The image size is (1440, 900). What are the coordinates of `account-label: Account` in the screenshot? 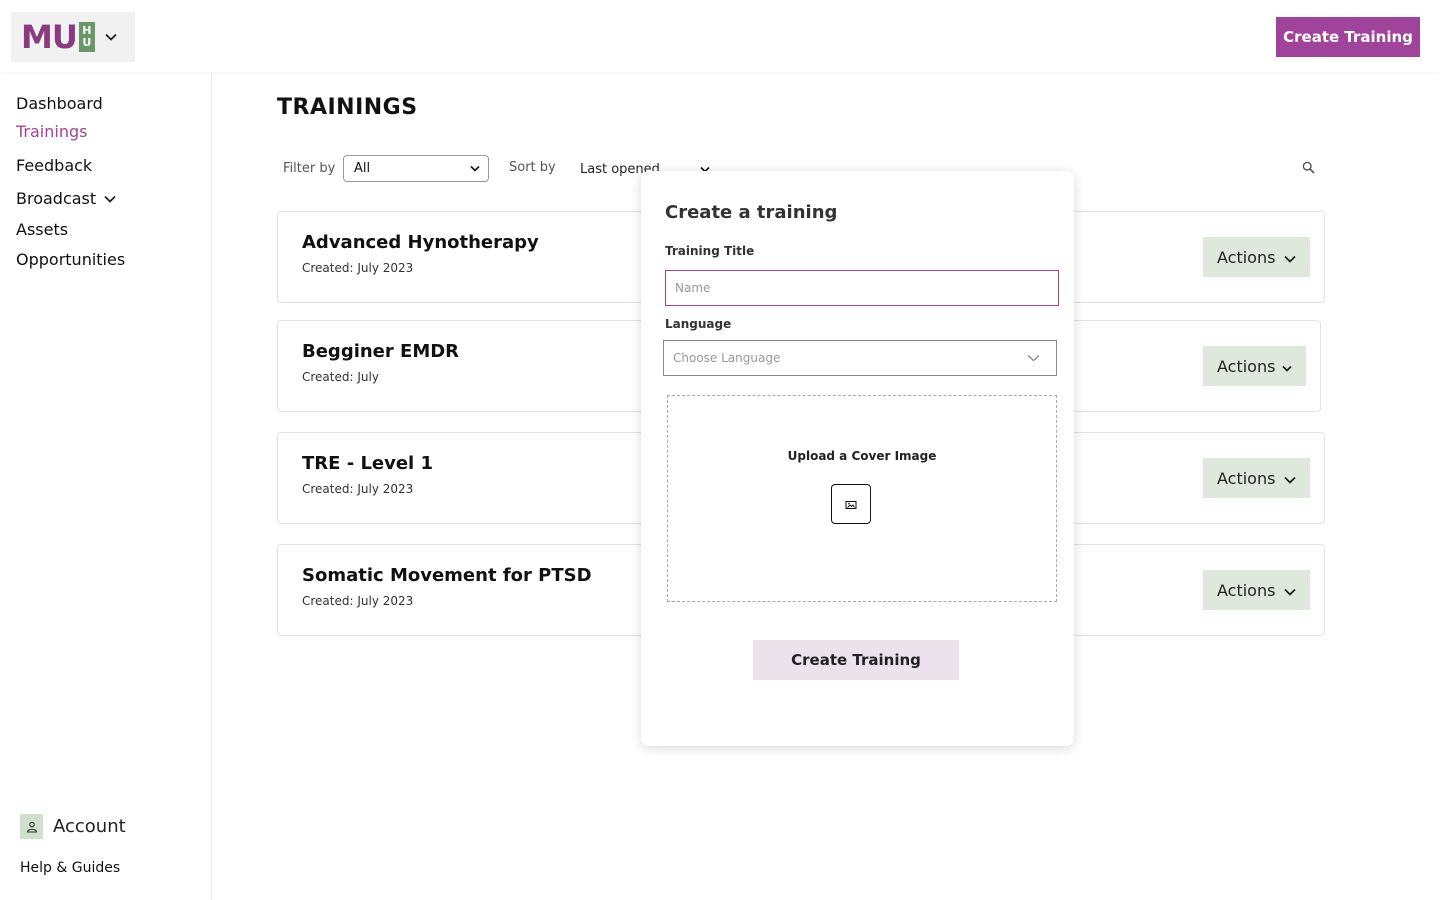 It's located at (89, 826).